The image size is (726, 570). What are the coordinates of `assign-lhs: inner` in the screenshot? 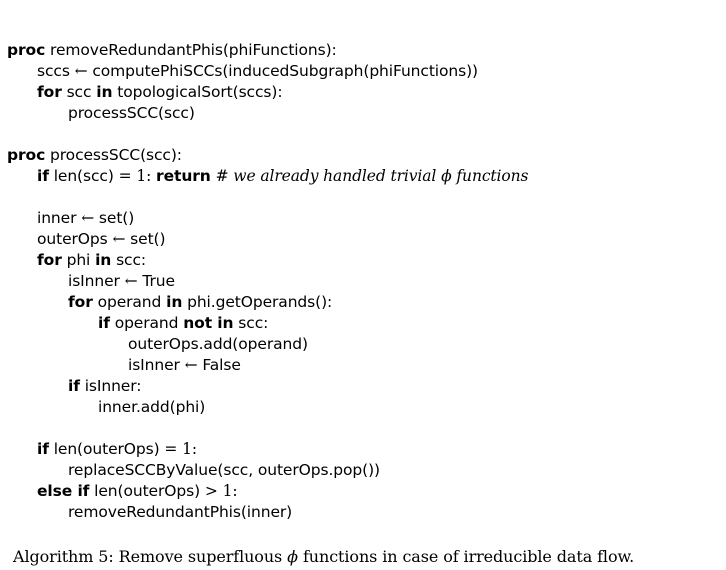 It's located at (57, 218).